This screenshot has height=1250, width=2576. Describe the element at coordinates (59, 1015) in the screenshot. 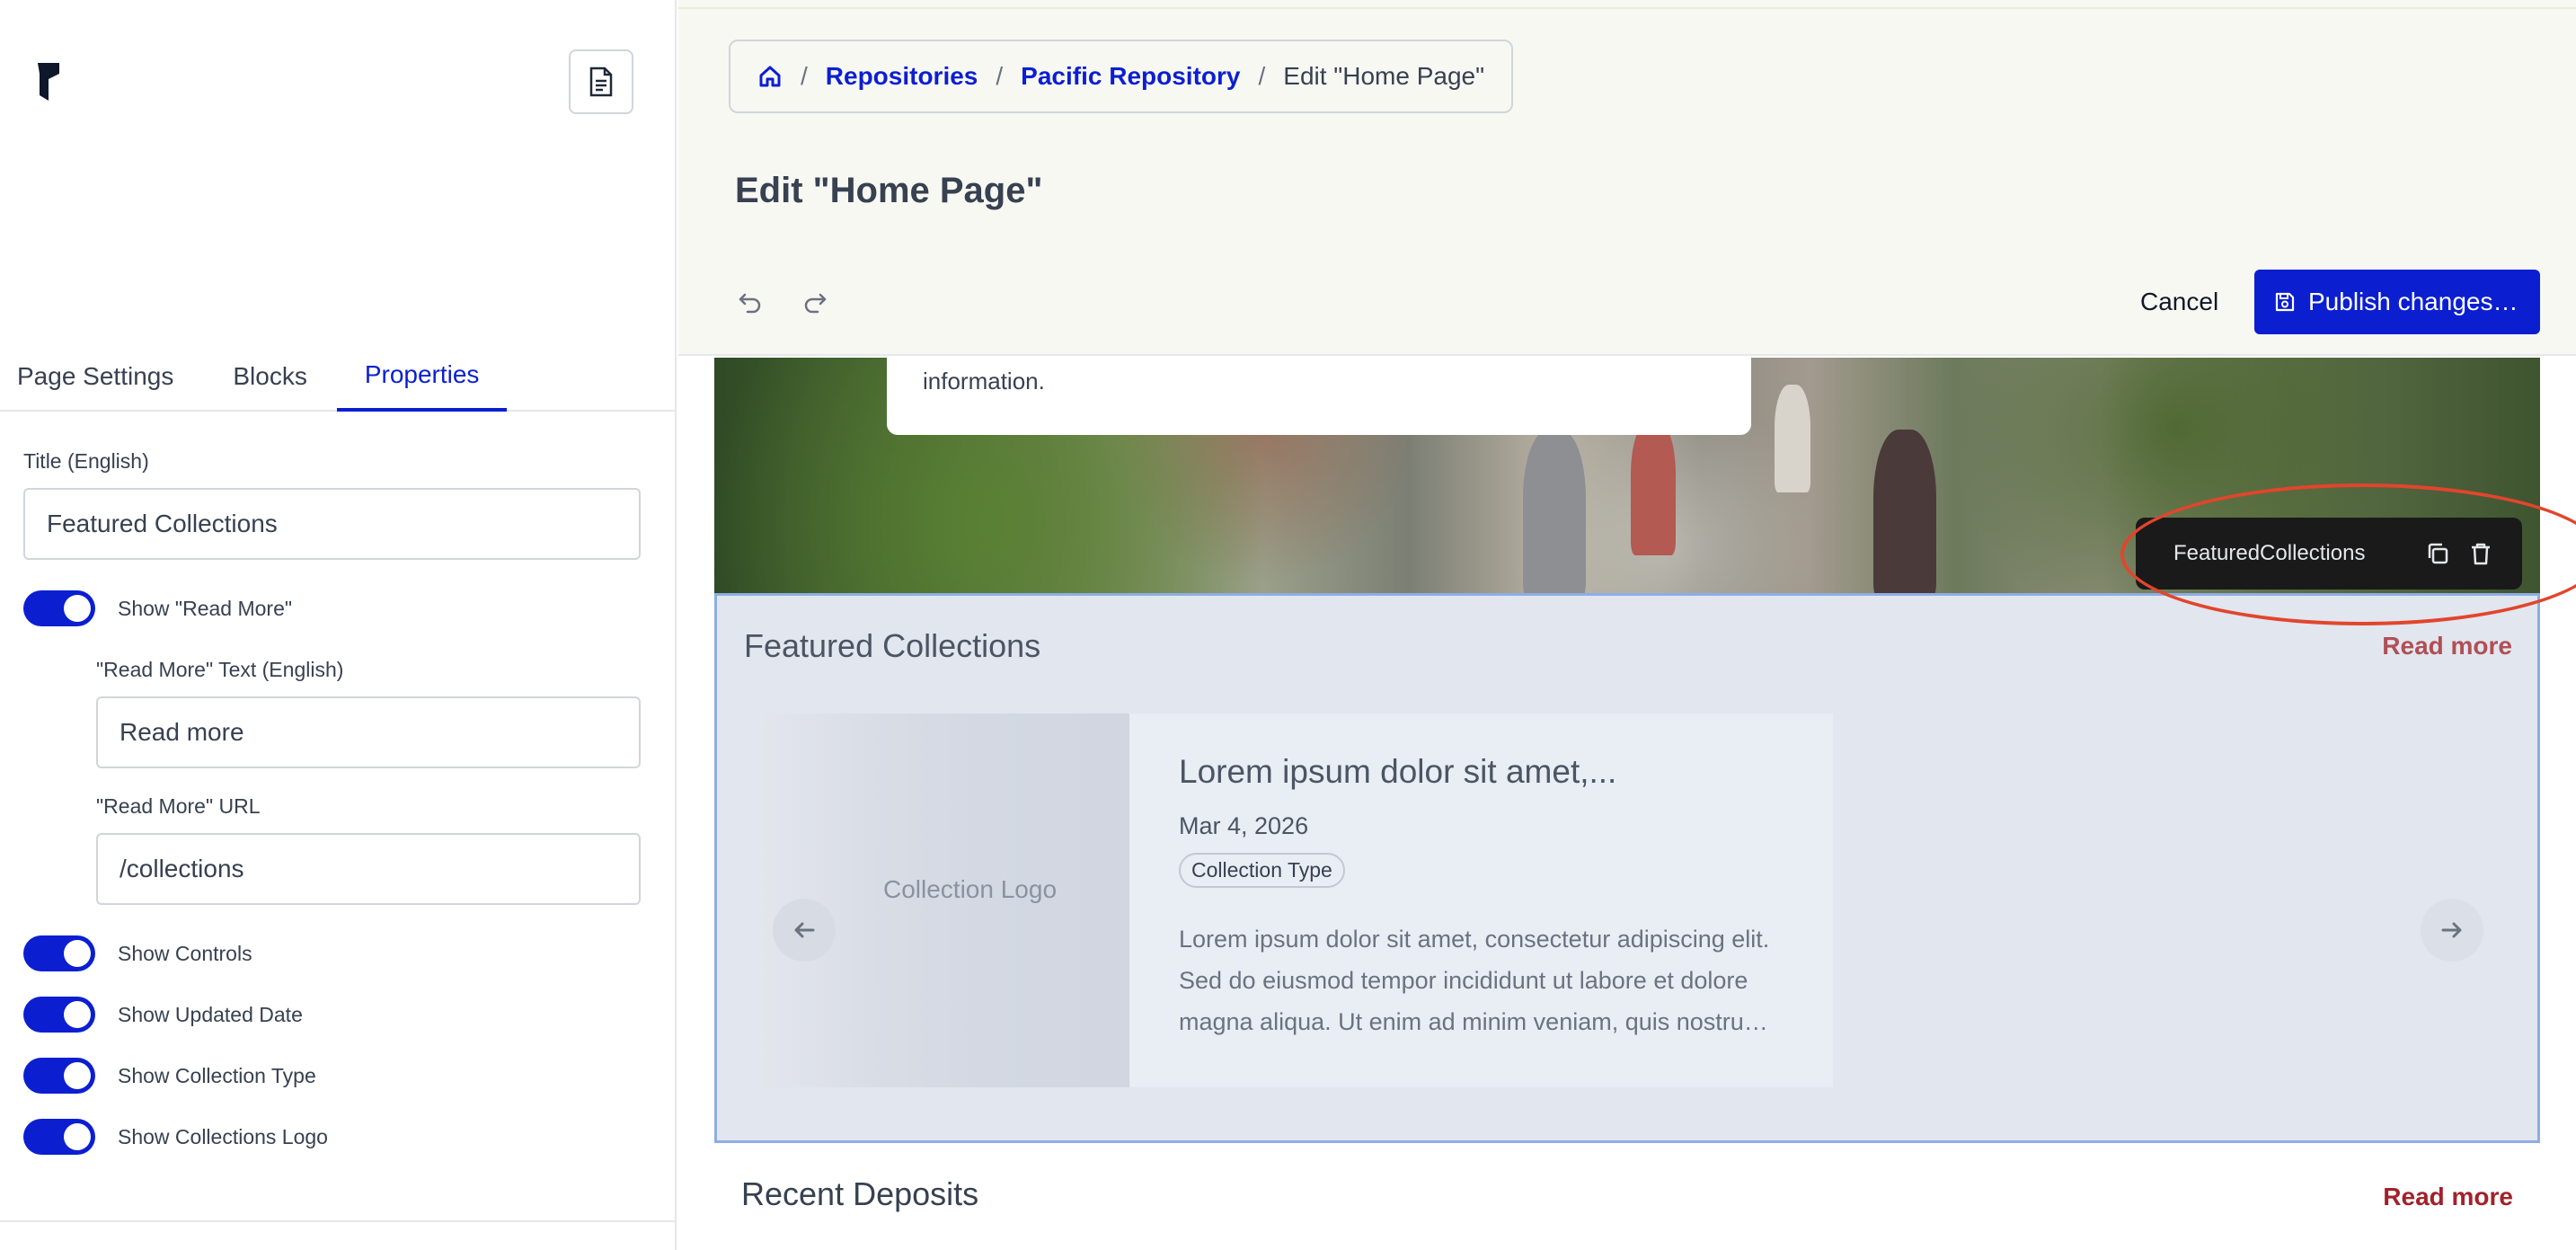

I see `show-updated-date-toggle` at that location.